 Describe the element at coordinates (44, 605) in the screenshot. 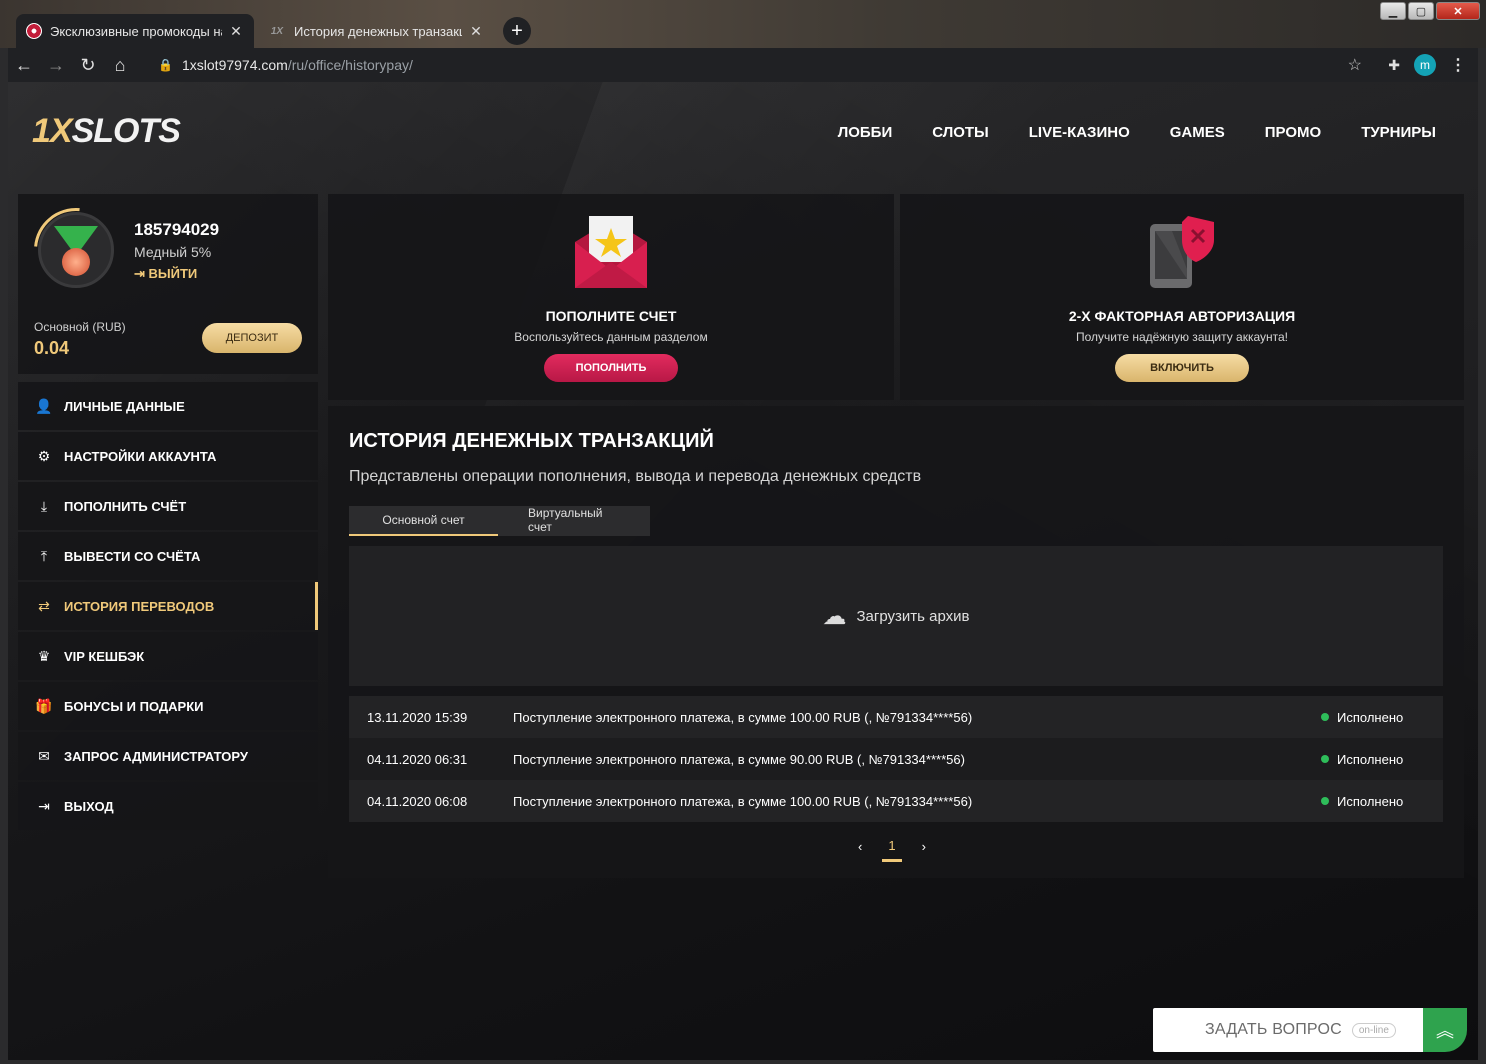

I see `exchange-icon: ⇄` at that location.